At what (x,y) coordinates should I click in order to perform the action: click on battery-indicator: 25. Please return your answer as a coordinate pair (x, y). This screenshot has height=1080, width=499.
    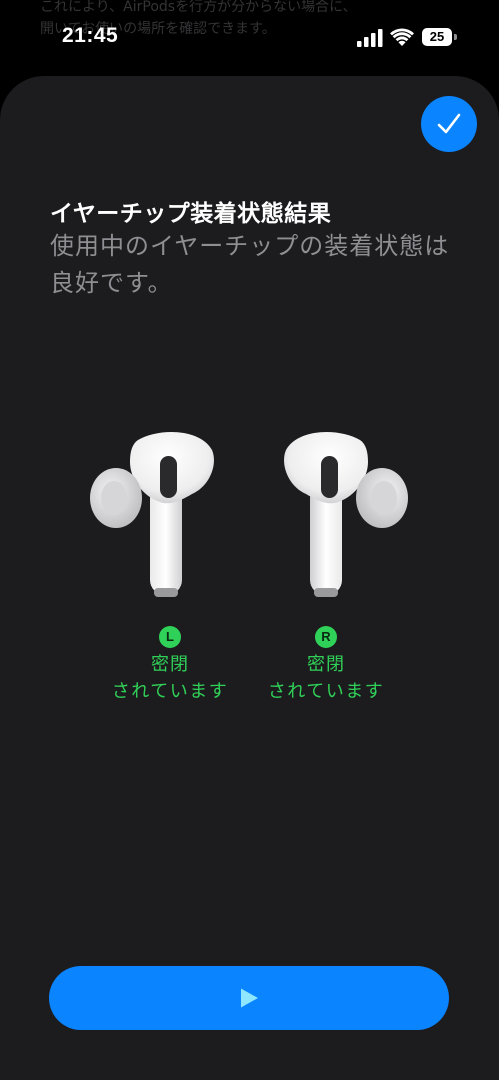
    Looking at the image, I should click on (440, 37).